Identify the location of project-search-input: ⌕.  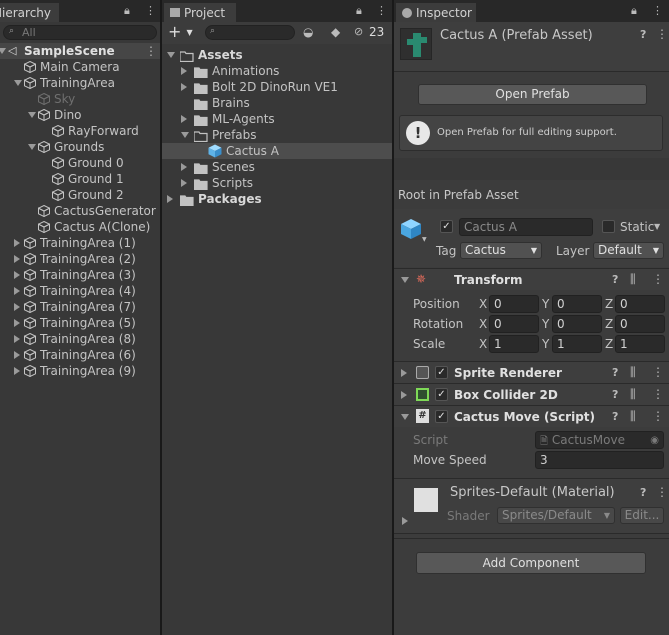
(250, 32).